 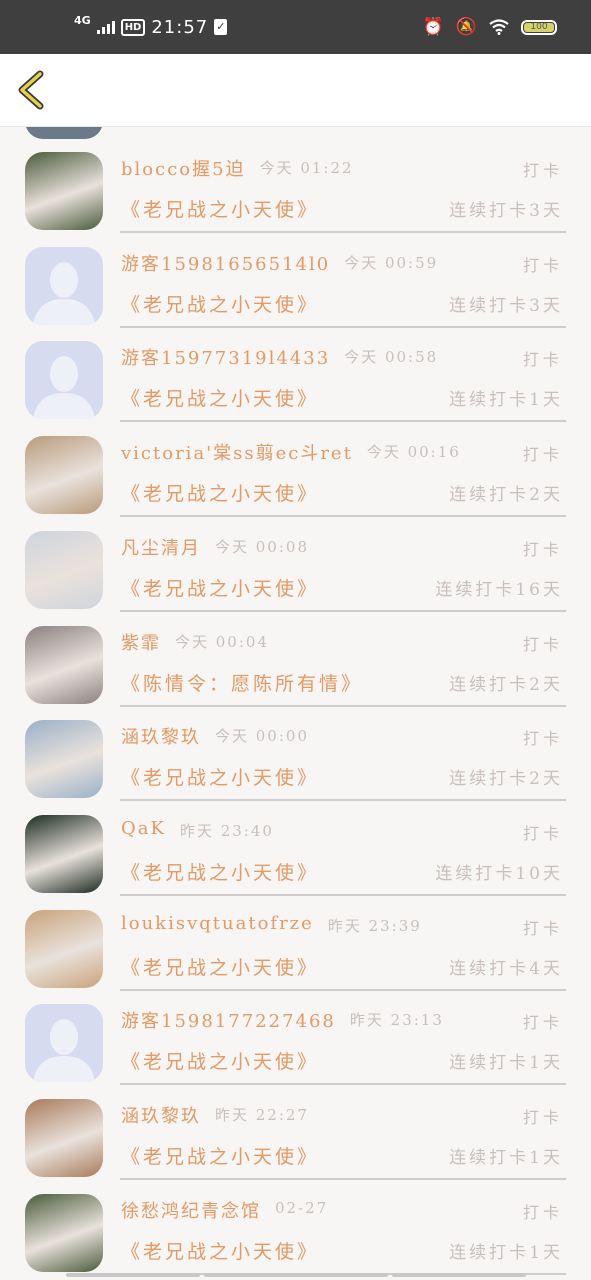 I want to click on checkin-time: 今天 01:22, so click(x=306, y=168).